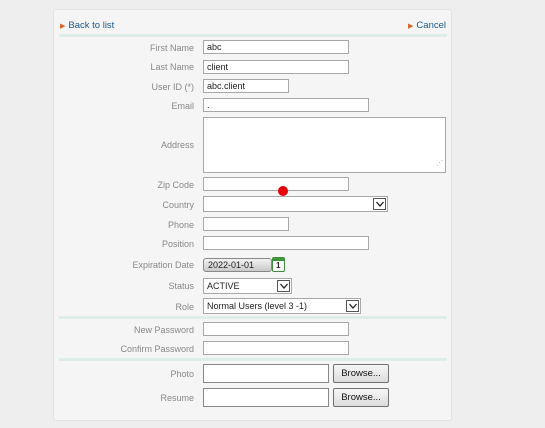 The height and width of the screenshot is (428, 545). I want to click on photo-label: Photo, so click(182, 374).